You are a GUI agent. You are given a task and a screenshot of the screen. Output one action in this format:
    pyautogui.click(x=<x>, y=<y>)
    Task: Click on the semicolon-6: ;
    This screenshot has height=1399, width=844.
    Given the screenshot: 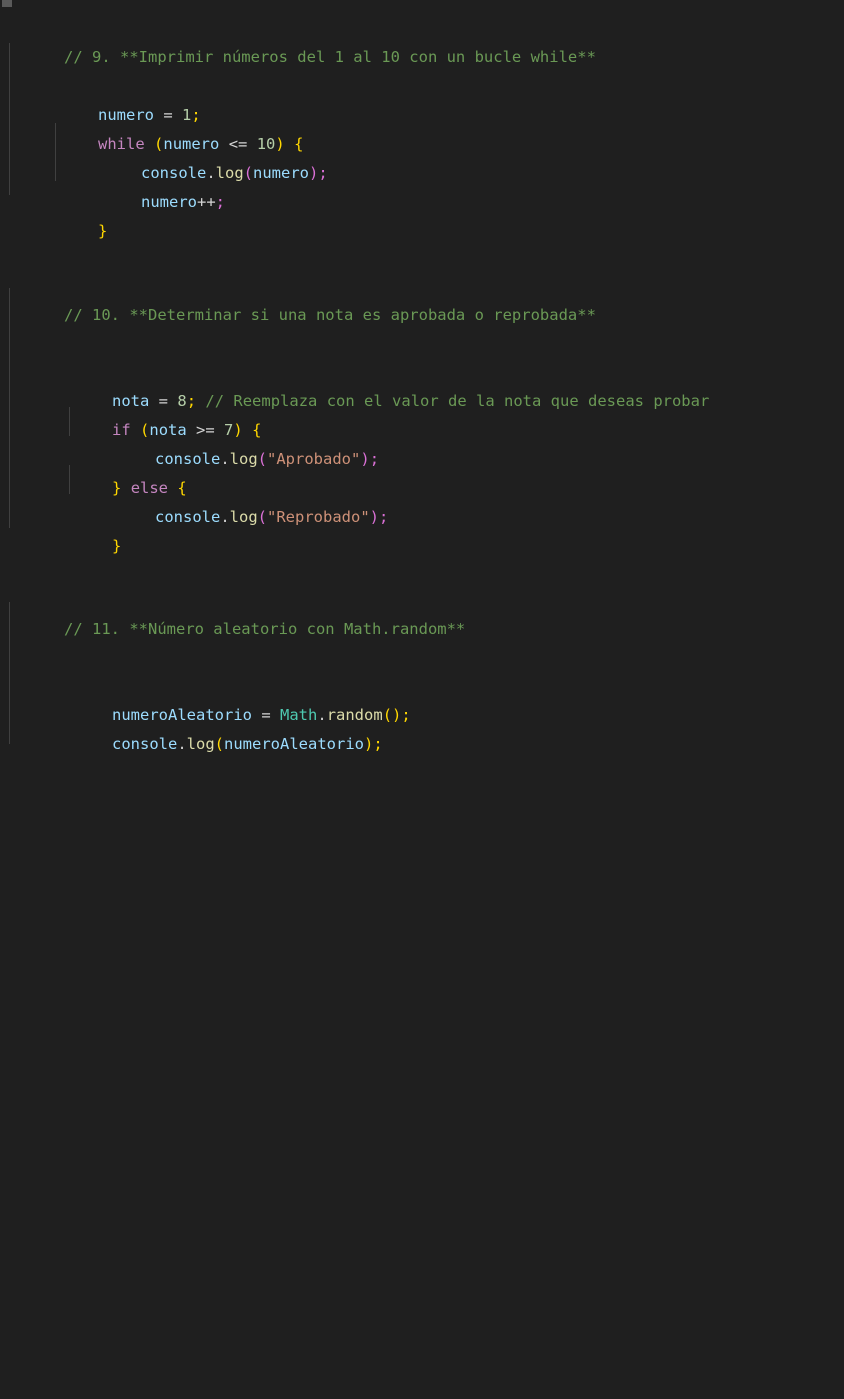 What is the action you would take?
    pyautogui.click(x=384, y=517)
    